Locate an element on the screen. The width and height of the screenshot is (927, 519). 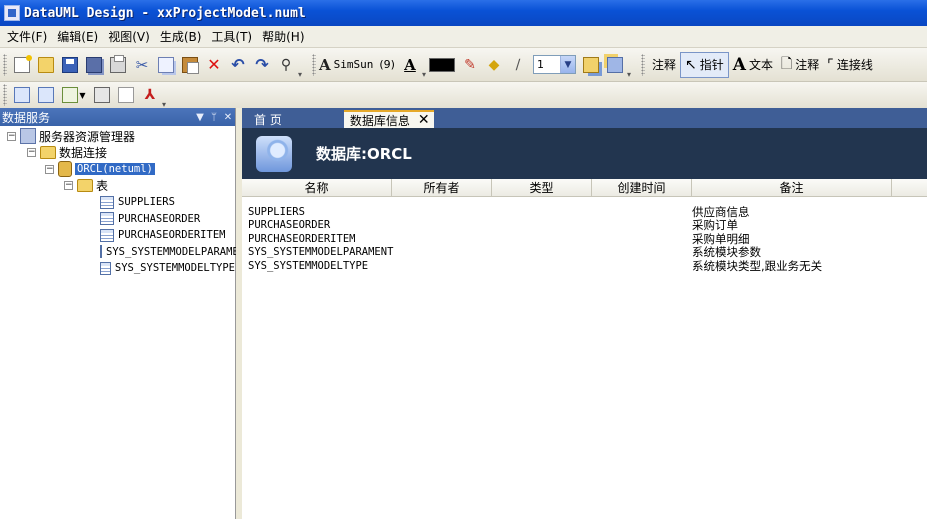
line-style-button: ∕ is located at coordinates (518, 65).